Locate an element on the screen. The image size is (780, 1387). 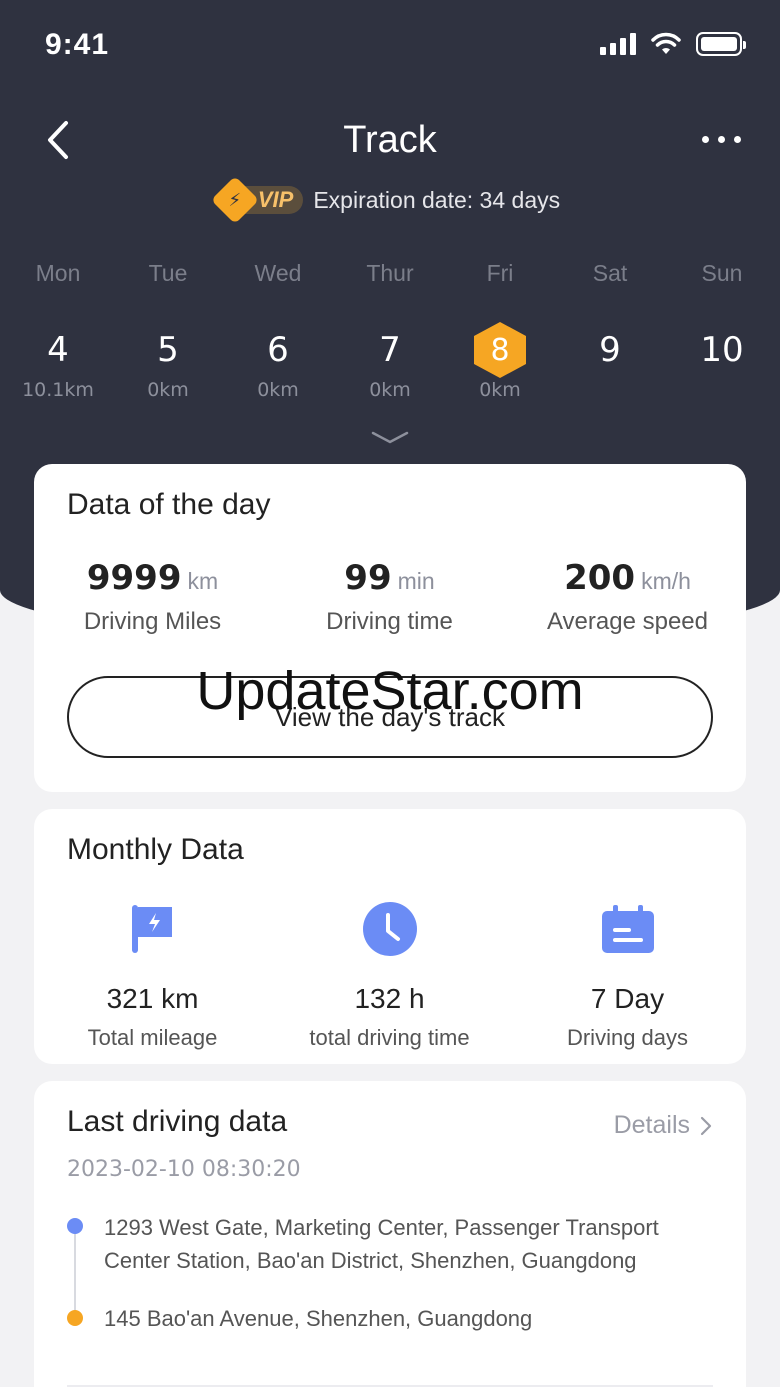
page-title: Track is located at coordinates (390, 140).